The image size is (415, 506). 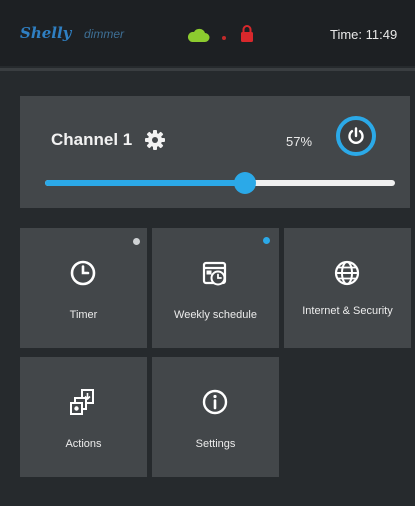 What do you see at coordinates (83, 273) in the screenshot?
I see `clock-icon` at bounding box center [83, 273].